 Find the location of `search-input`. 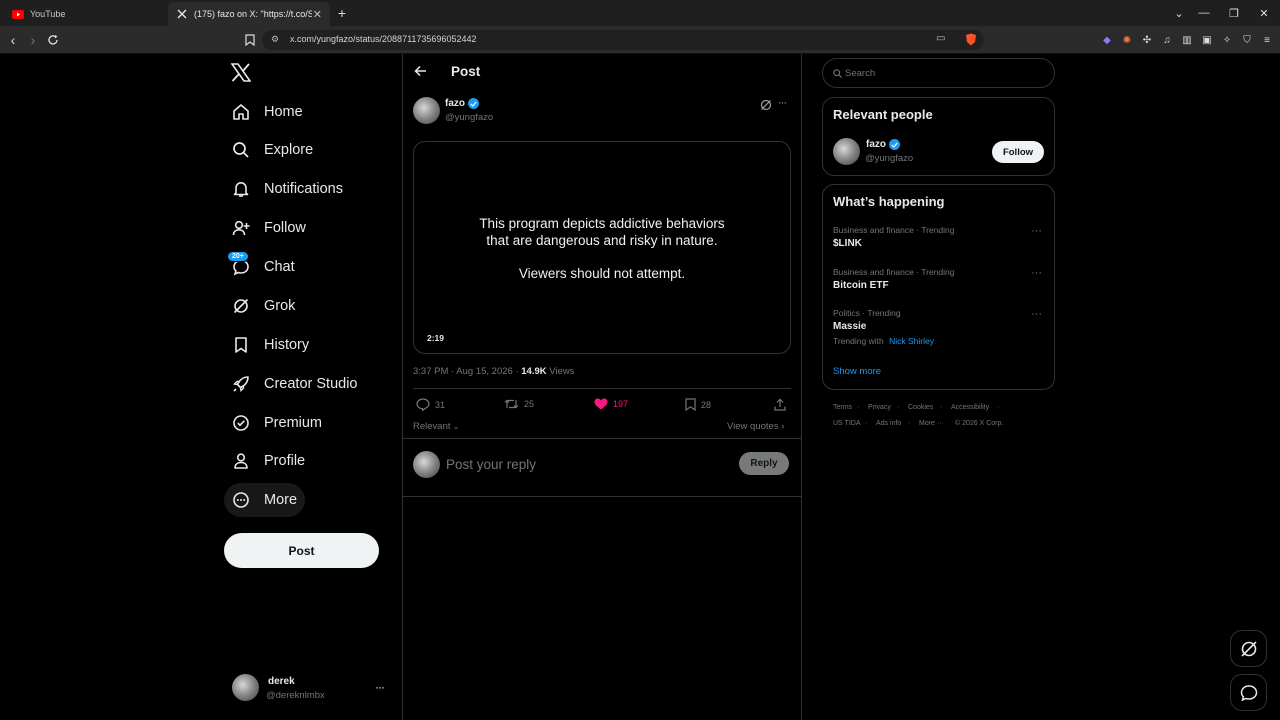

search-input is located at coordinates (945, 73).